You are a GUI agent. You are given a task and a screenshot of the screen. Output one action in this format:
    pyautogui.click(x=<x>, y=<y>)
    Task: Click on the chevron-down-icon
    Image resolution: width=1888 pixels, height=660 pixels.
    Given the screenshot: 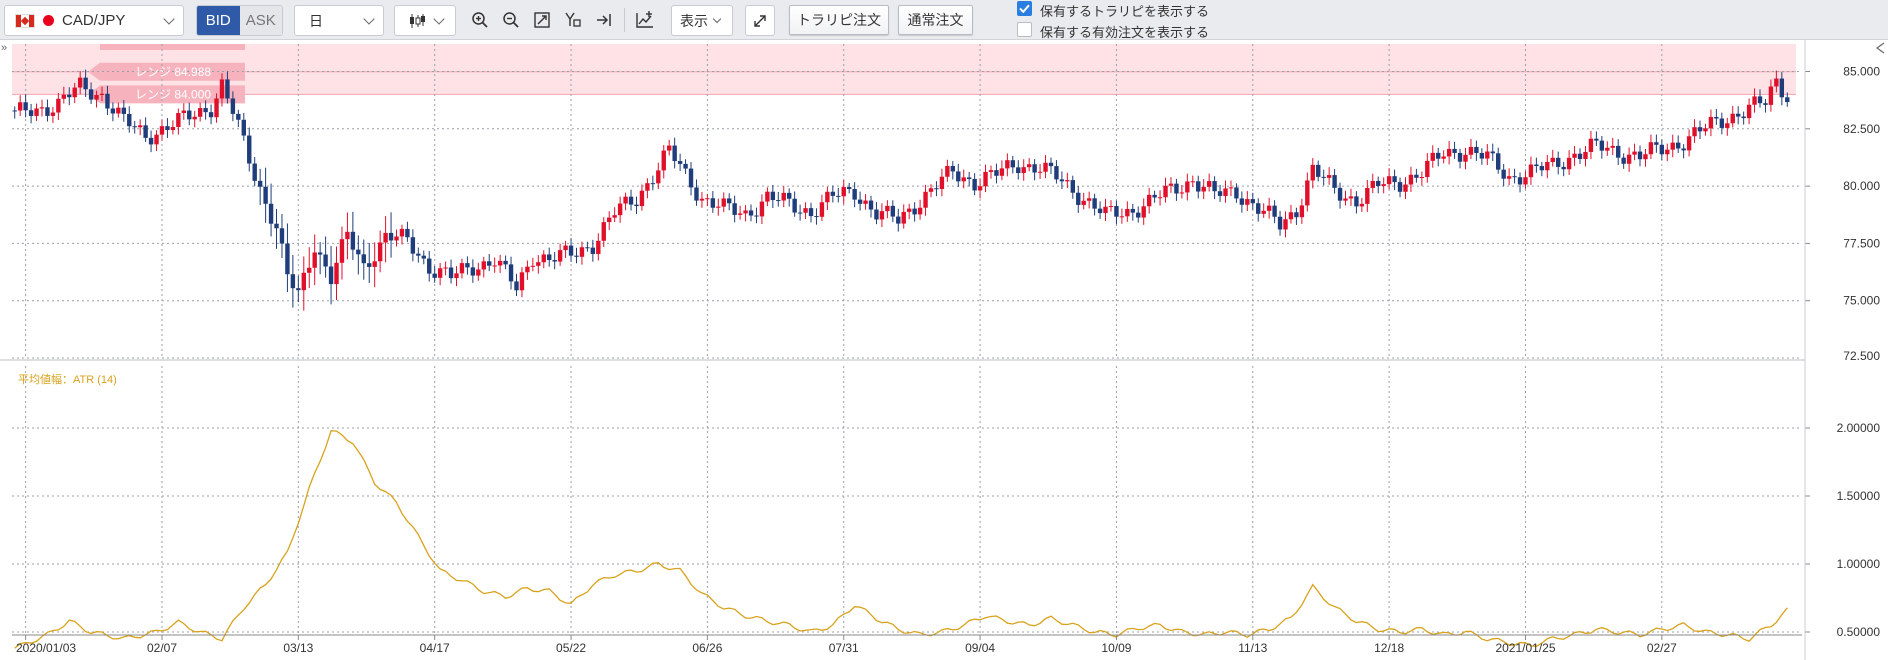 What is the action you would take?
    pyautogui.click(x=169, y=19)
    